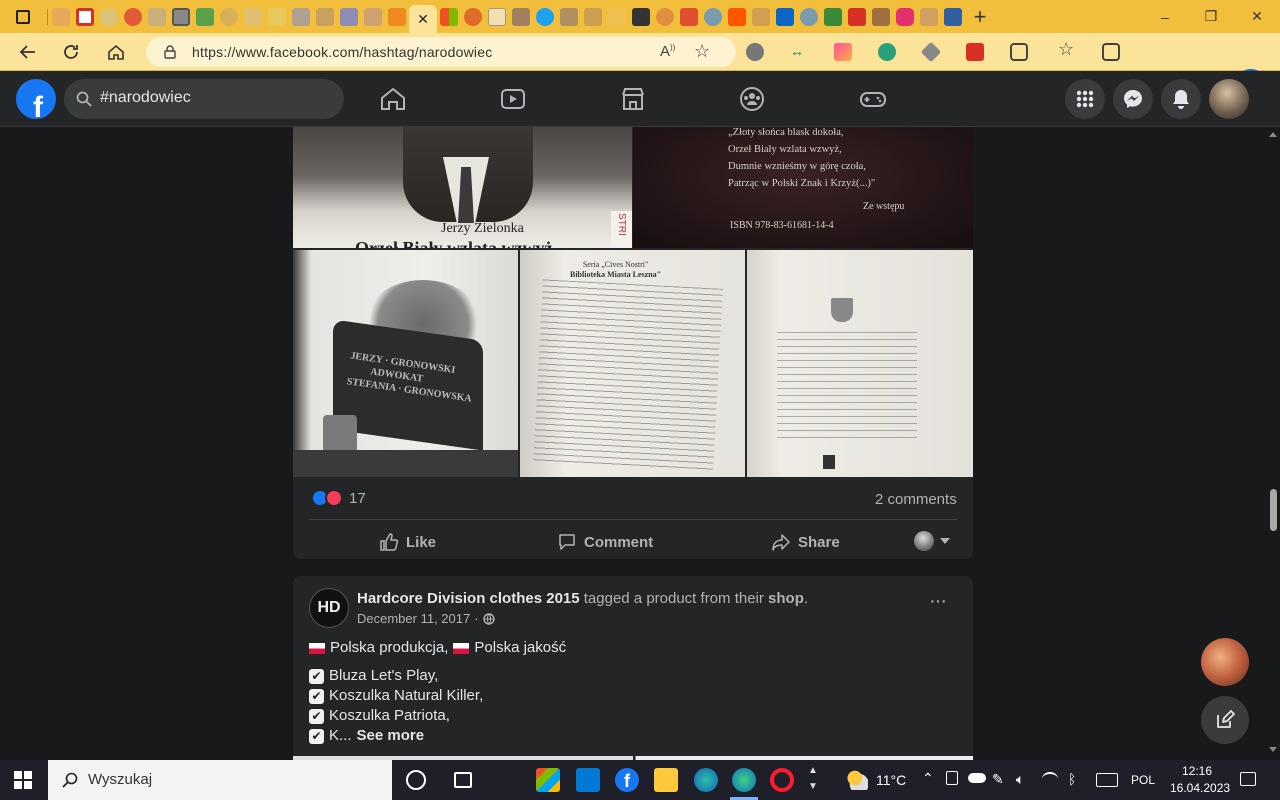 This screenshot has width=1280, height=800. What do you see at coordinates (416, 780) in the screenshot?
I see `cortana-button` at bounding box center [416, 780].